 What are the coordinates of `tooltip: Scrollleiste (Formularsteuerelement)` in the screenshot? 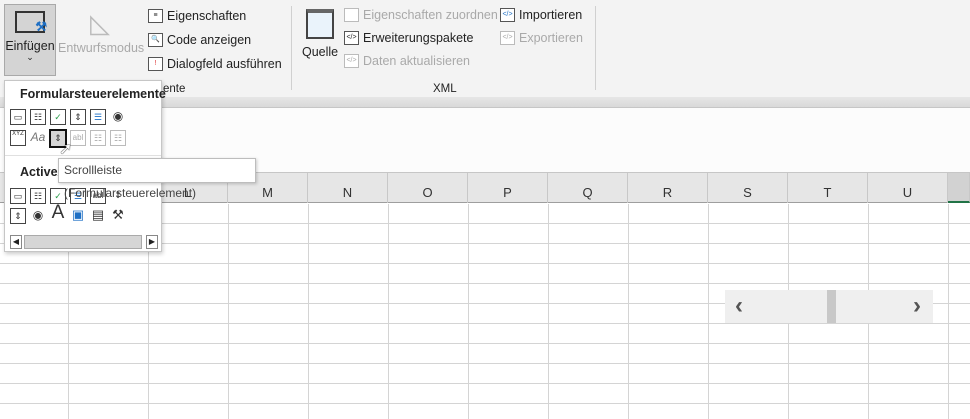 It's located at (157, 179).